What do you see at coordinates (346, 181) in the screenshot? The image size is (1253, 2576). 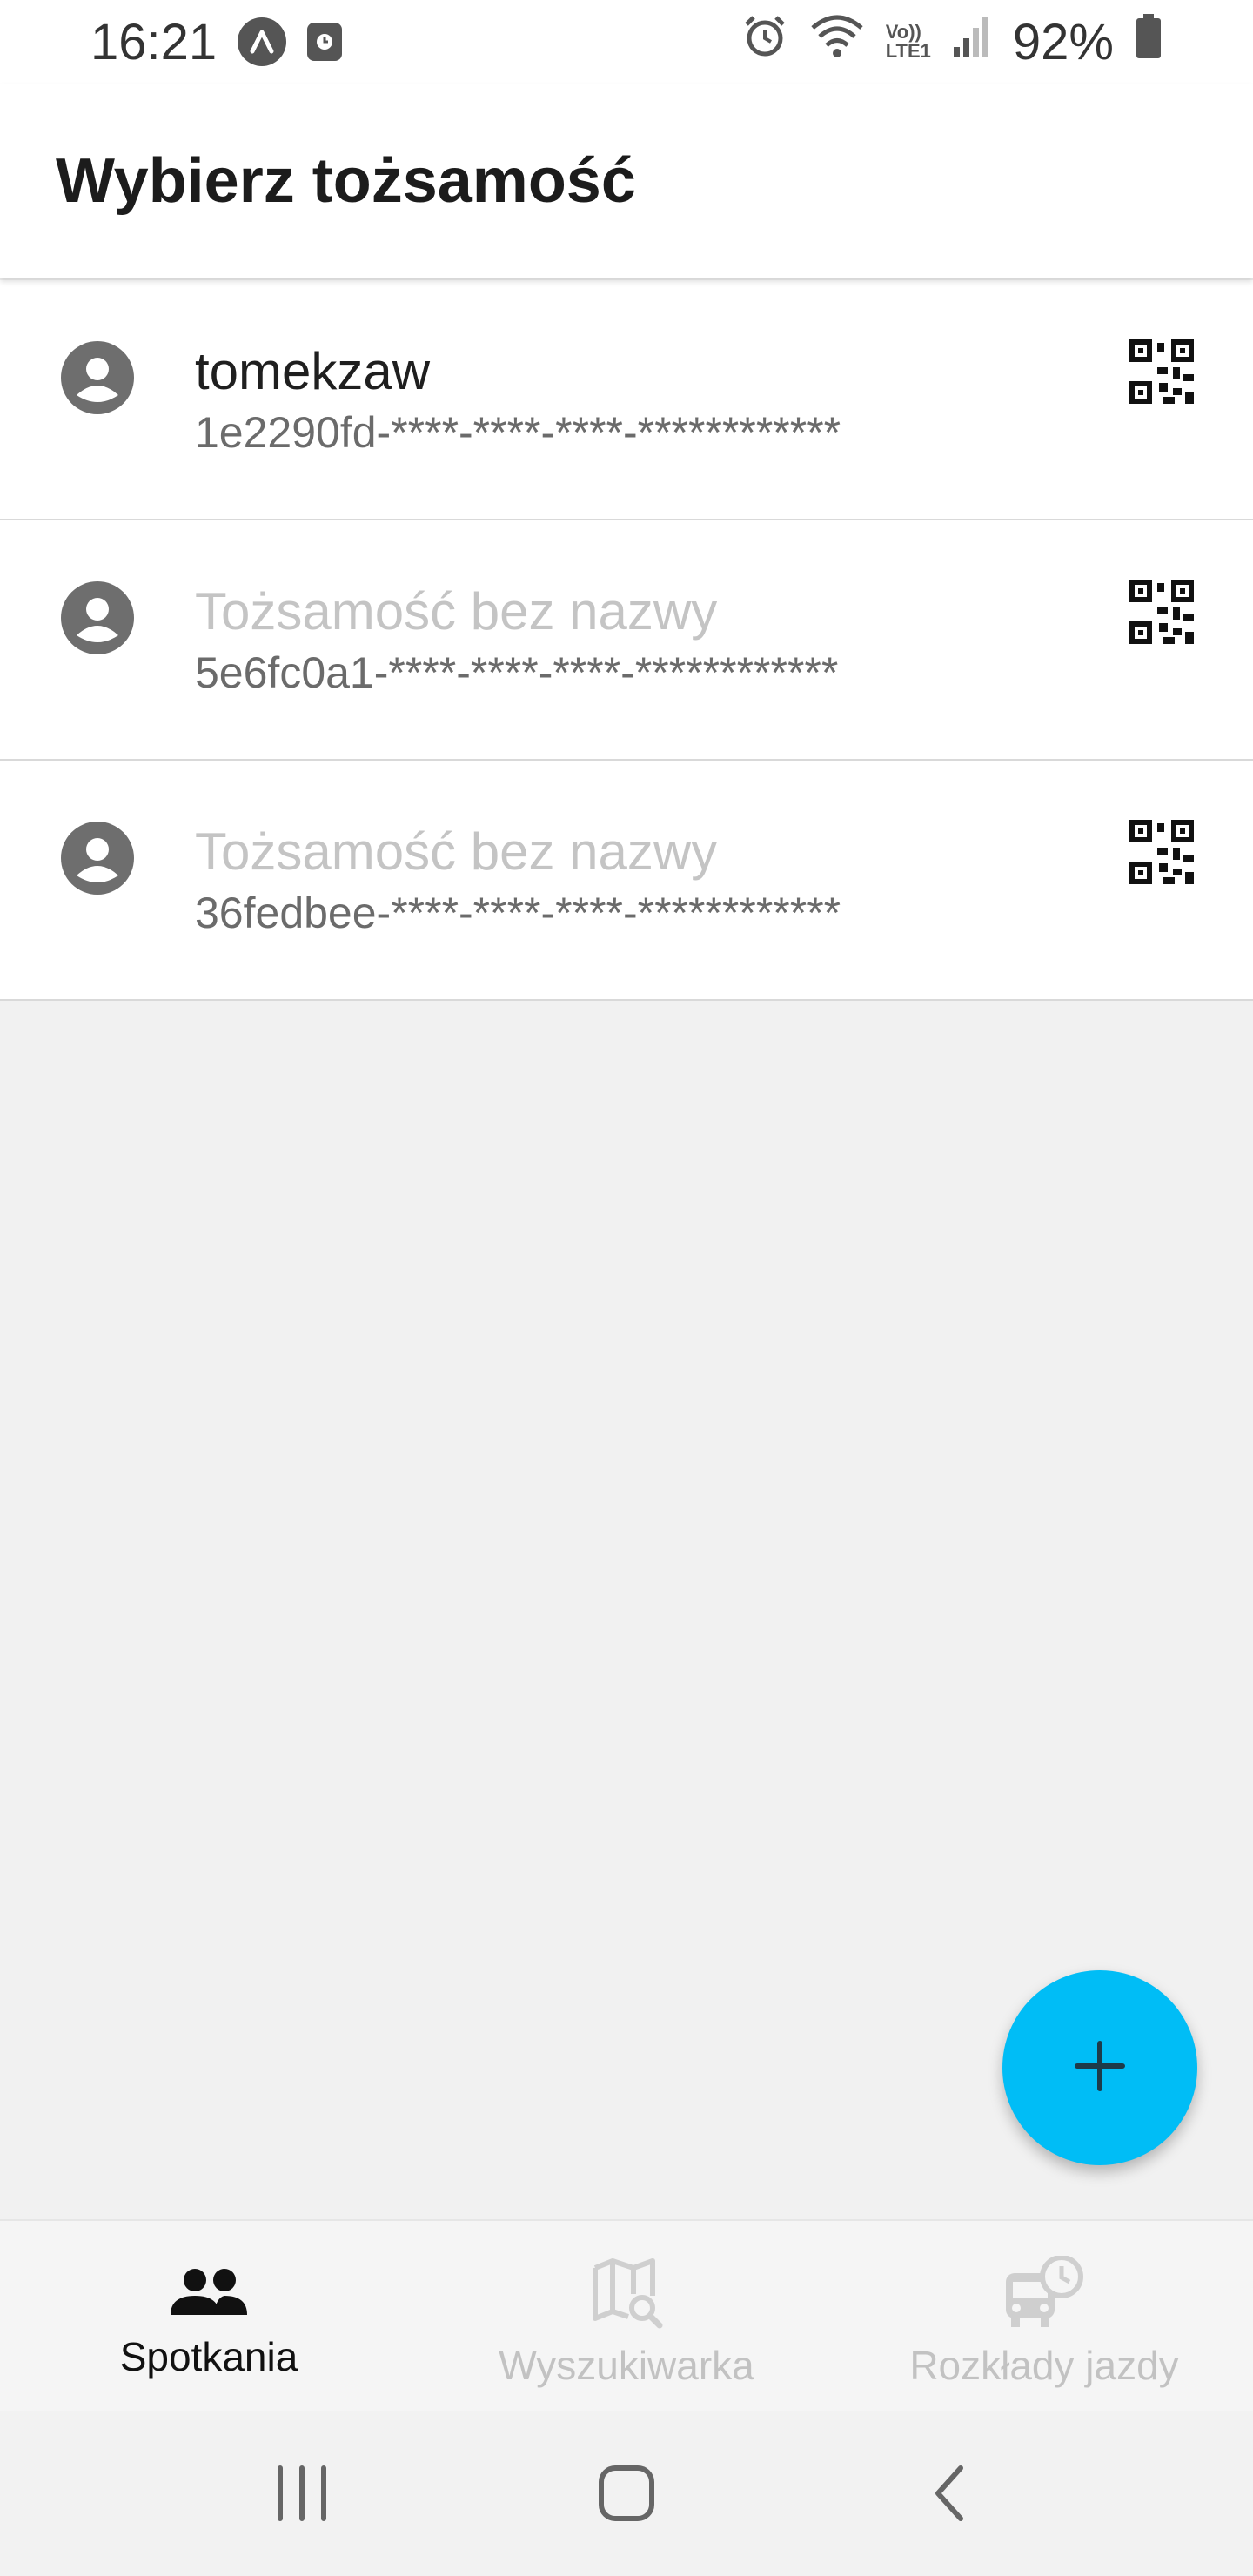 I see `page-title: Wybierz tożsamość` at bounding box center [346, 181].